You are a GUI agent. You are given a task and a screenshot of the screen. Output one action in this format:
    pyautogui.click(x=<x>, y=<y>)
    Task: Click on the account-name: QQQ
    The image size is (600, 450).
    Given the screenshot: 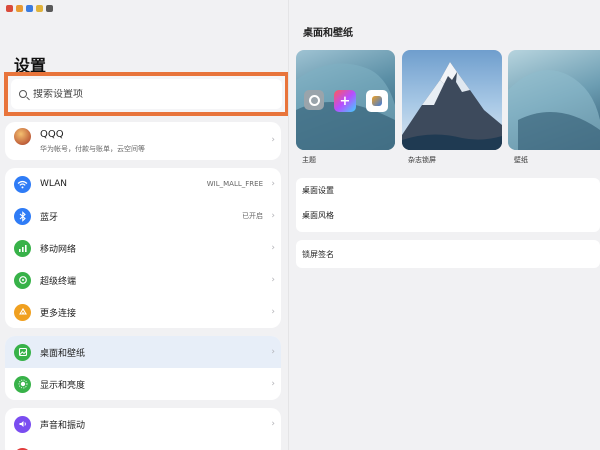 What is the action you would take?
    pyautogui.click(x=52, y=134)
    